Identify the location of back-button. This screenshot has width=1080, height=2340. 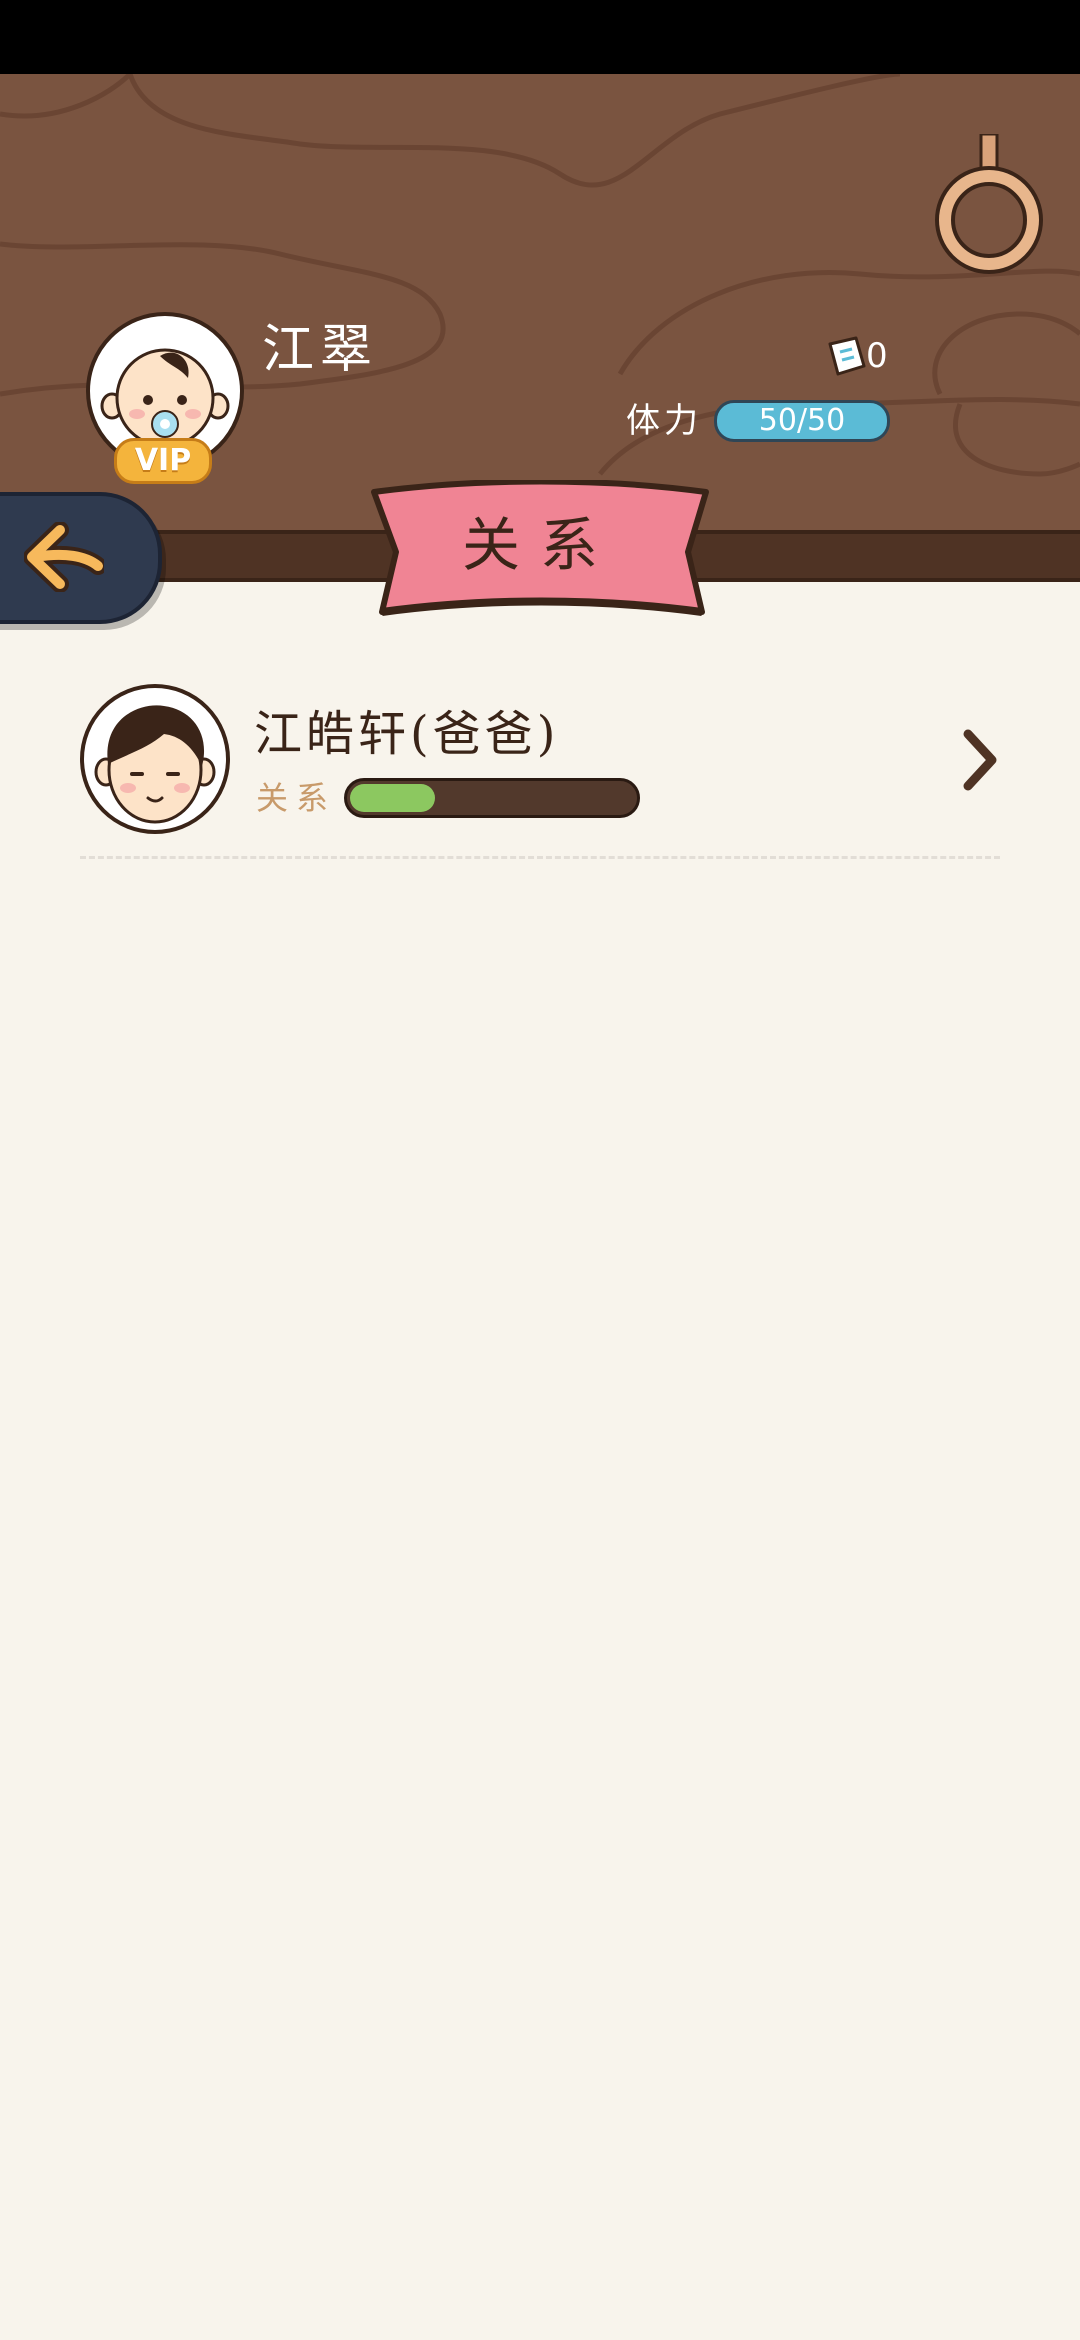
(81, 558).